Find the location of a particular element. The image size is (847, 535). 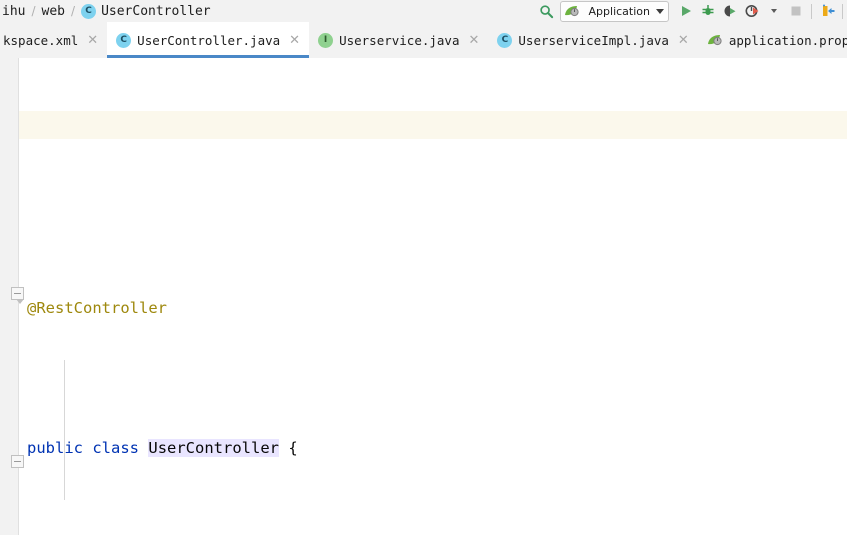

debug-bug-icon is located at coordinates (708, 11).